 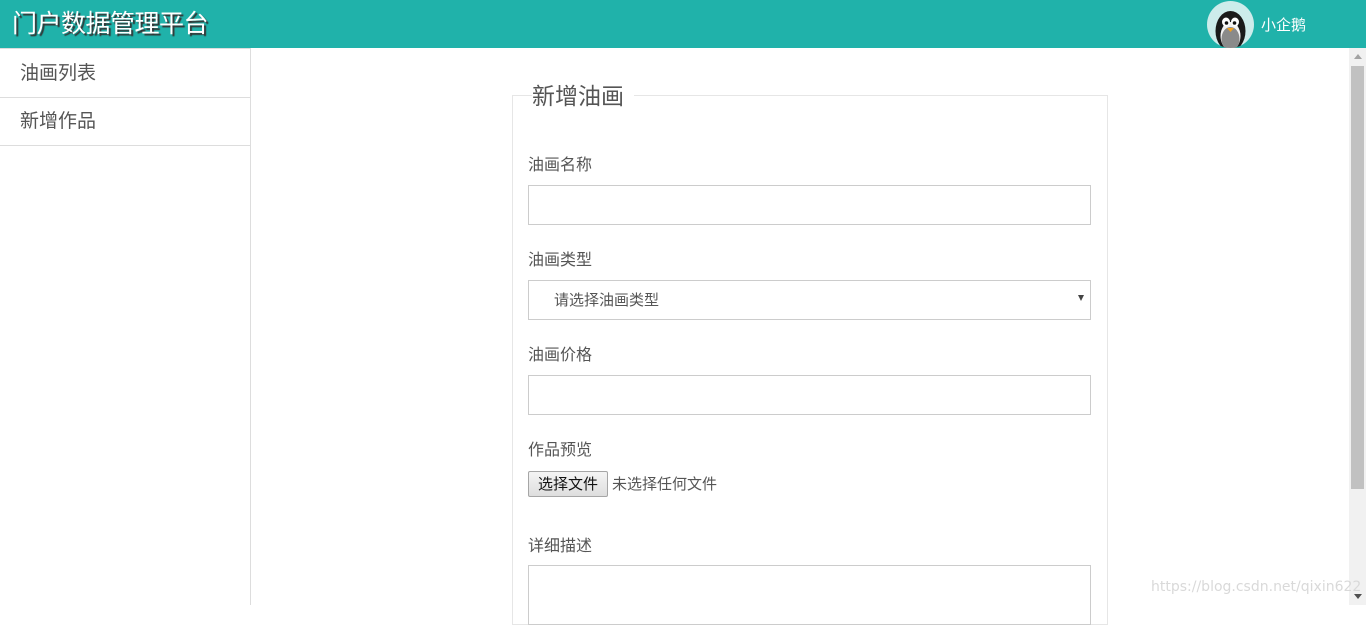 What do you see at coordinates (1358, 56) in the screenshot?
I see `scroll-up-arrow-icon` at bounding box center [1358, 56].